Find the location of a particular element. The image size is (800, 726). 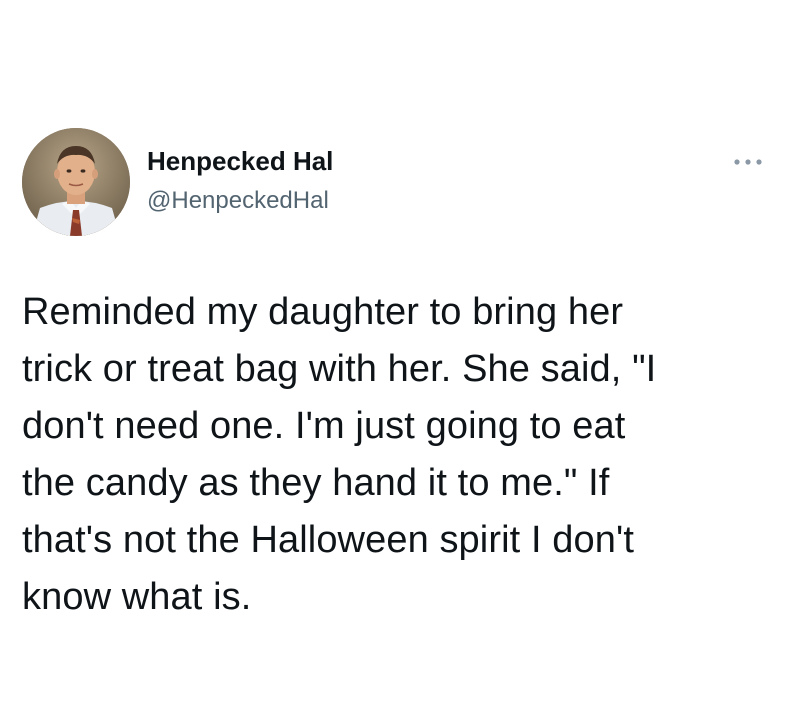

author-handle: @HenpeckedHal is located at coordinates (238, 201).